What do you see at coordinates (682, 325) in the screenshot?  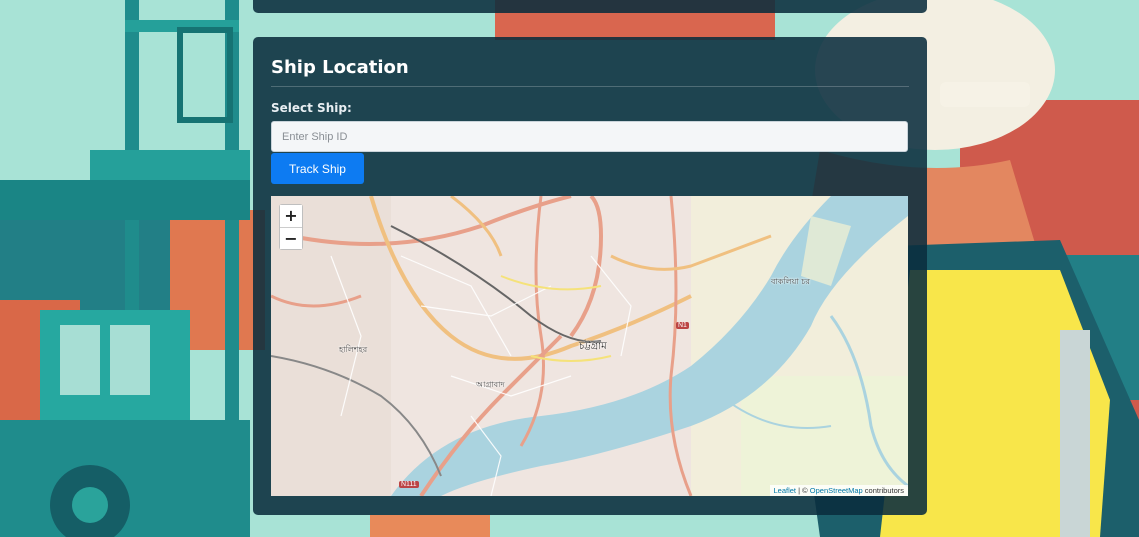 I see `road-shield-n1: N1` at bounding box center [682, 325].